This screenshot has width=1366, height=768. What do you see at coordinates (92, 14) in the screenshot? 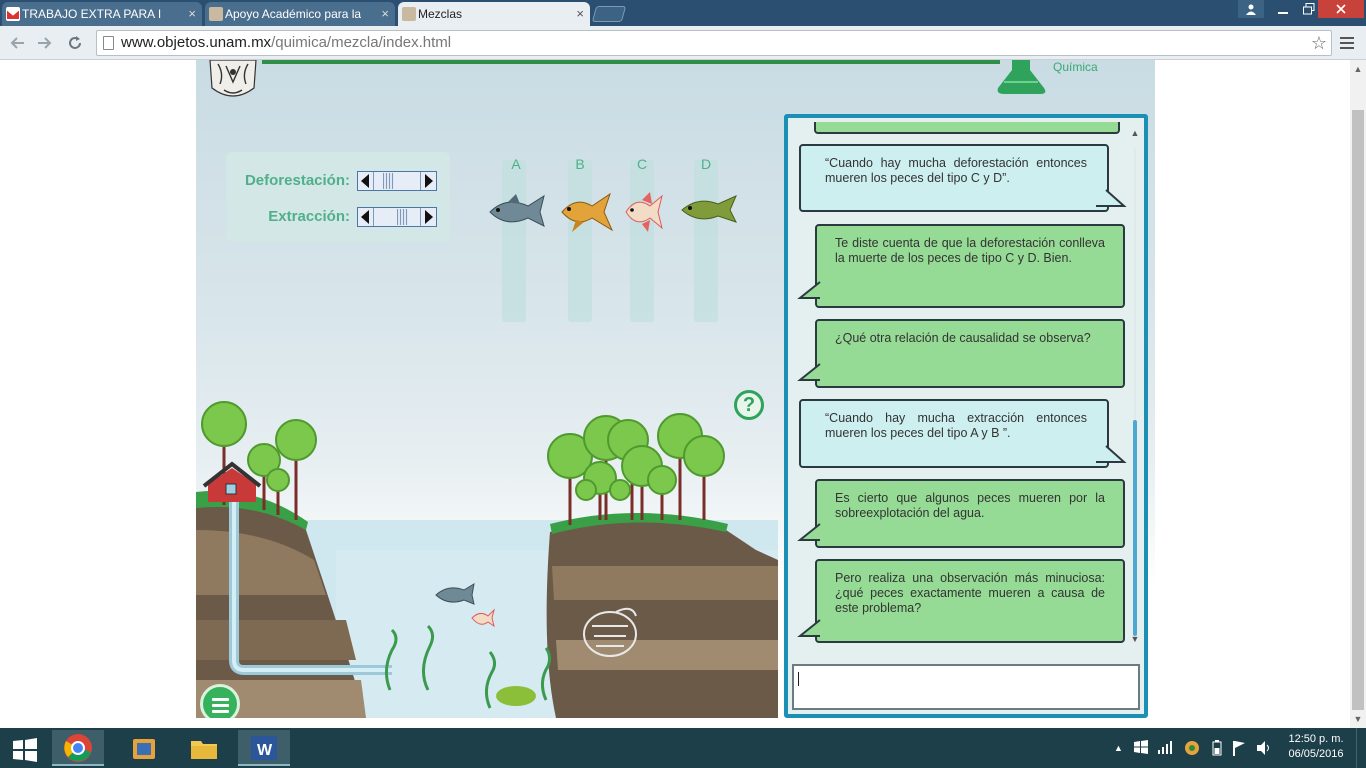
I see `tab-title: TRABAJO EXTRA PARA IN` at bounding box center [92, 14].